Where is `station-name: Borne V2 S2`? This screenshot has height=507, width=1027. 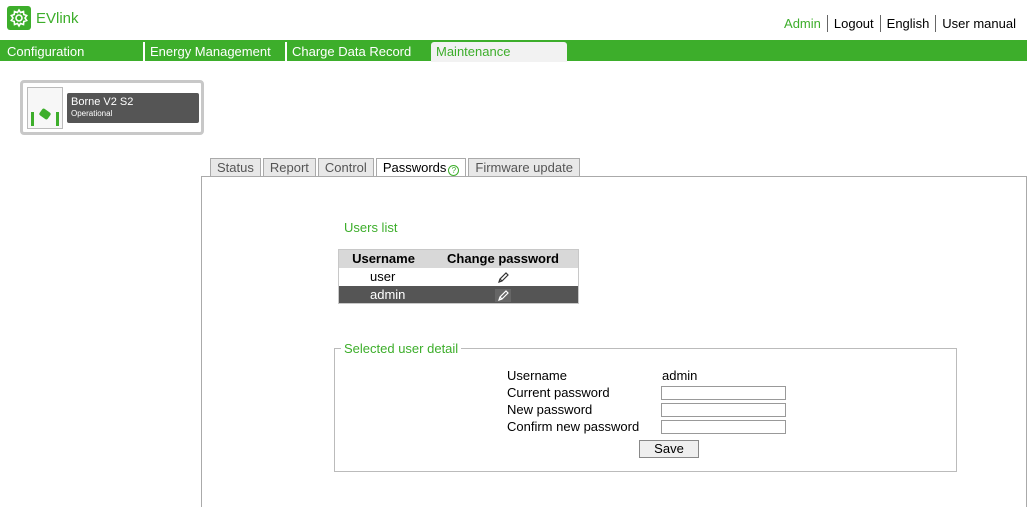 station-name: Borne V2 S2 is located at coordinates (102, 102).